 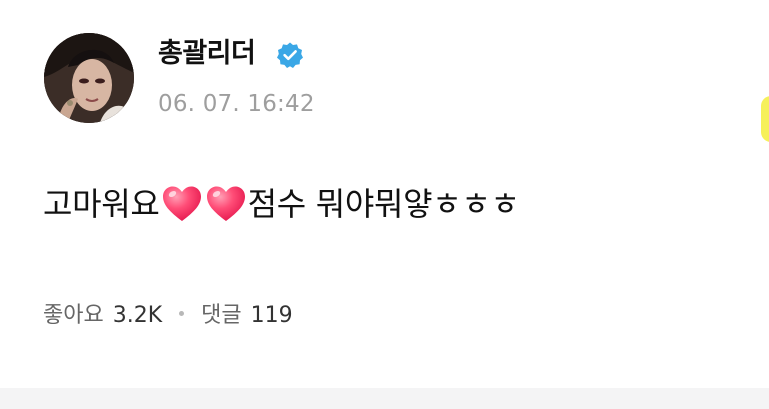 I want to click on post-text: 고마워요 점수 뭐야뭐얗ㅎㅎㅎ, so click(x=281, y=204).